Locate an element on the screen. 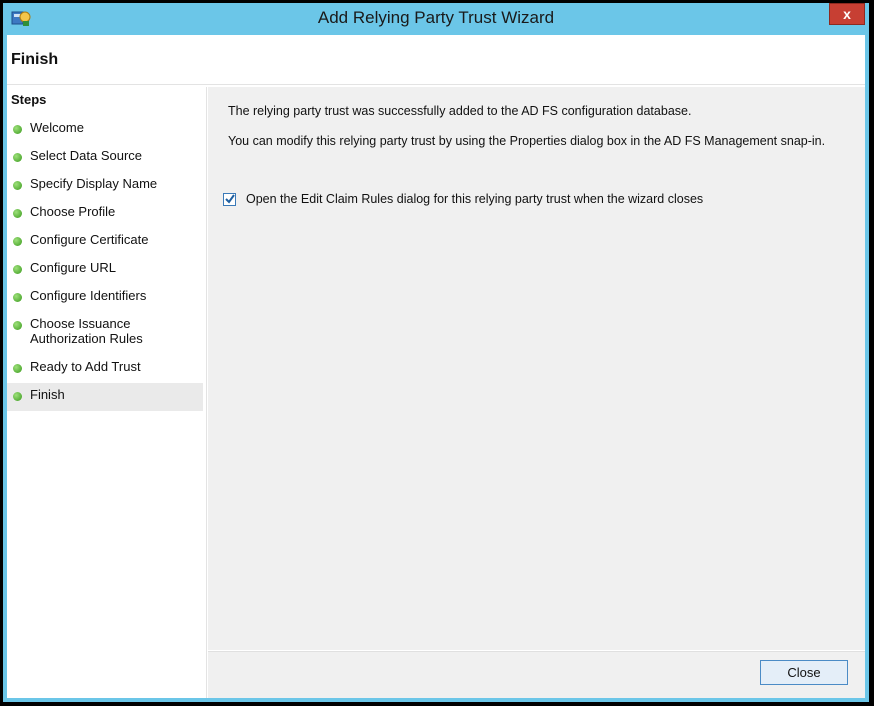 Image resolution: width=874 pixels, height=706 pixels. step-configure-url: Configure URL is located at coordinates (105, 270).